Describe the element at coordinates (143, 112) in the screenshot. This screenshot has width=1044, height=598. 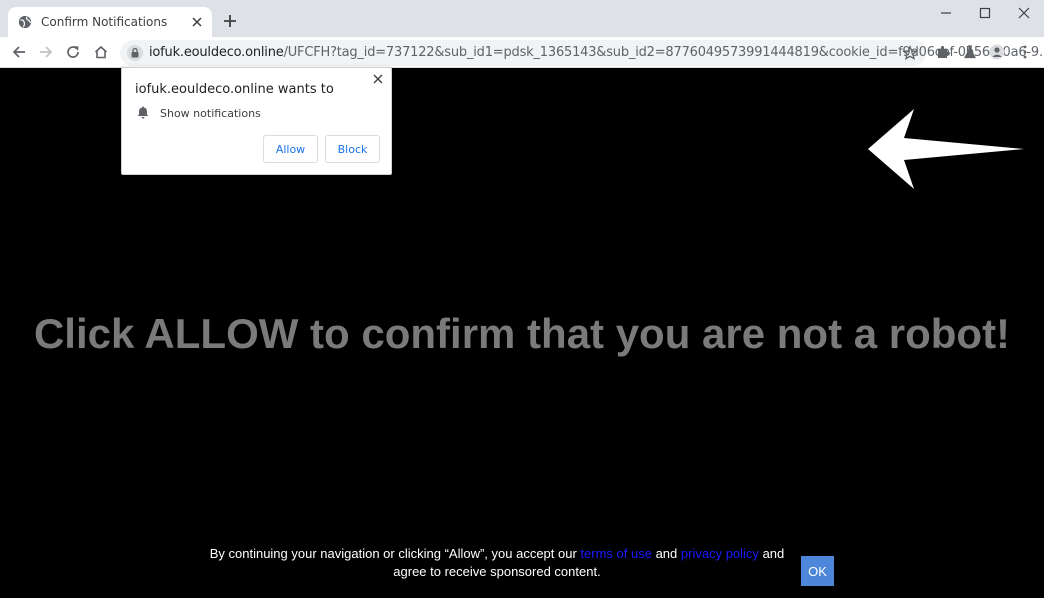
I see `bell-icon` at that location.